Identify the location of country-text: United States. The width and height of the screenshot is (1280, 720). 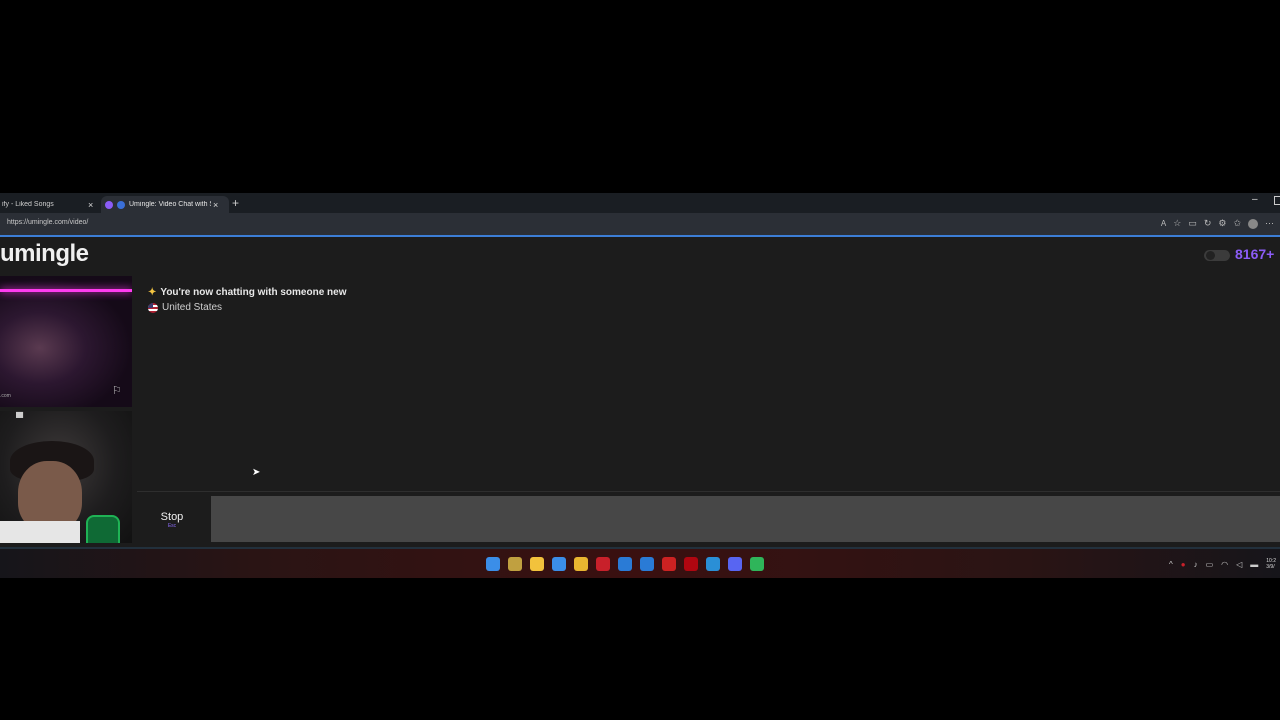
(192, 307).